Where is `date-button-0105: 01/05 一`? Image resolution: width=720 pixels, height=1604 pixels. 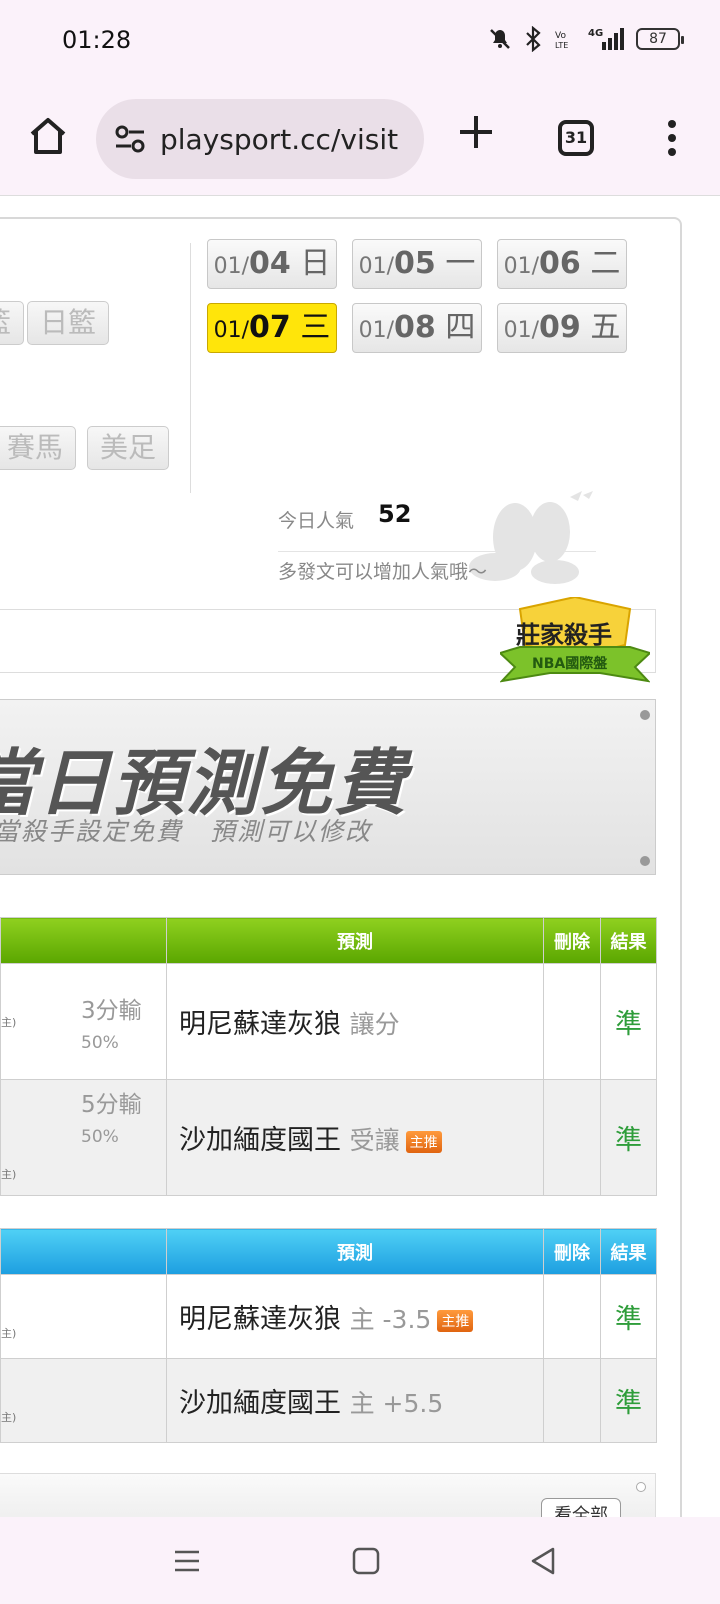 date-button-0105: 01/05 一 is located at coordinates (417, 264).